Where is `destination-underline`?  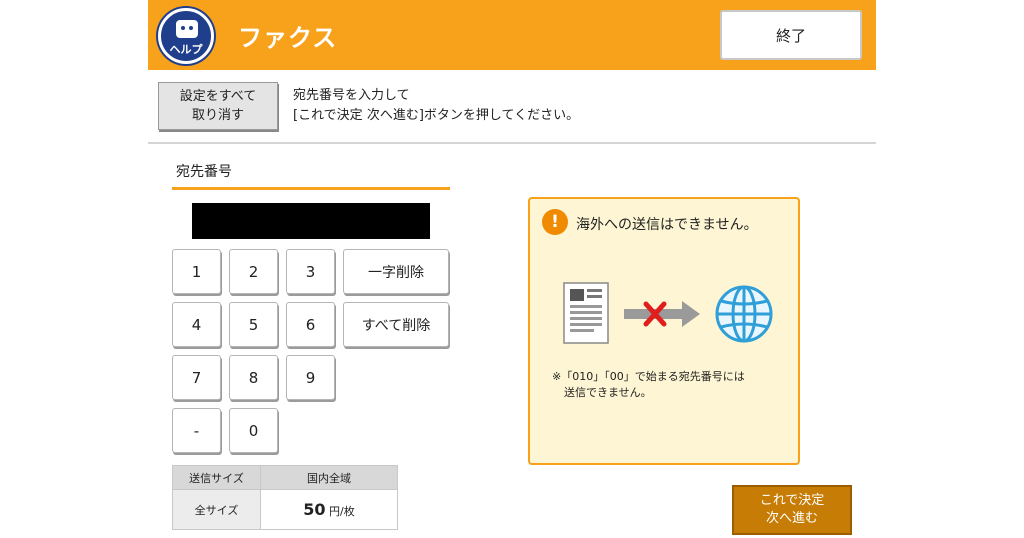 destination-underline is located at coordinates (311, 188).